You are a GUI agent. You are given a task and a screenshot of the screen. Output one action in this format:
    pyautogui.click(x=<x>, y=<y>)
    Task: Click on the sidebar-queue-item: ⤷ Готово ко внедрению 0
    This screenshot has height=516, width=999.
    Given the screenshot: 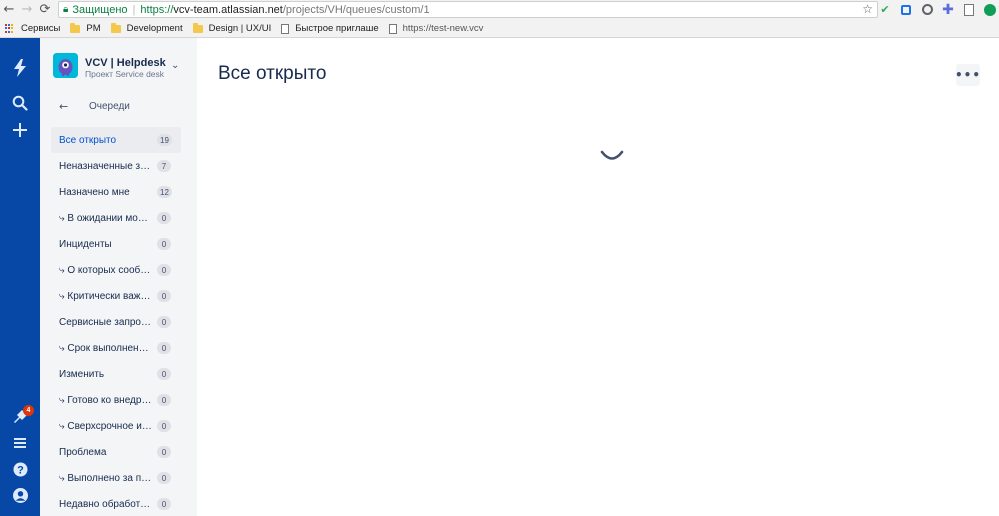 What is the action you would take?
    pyautogui.click(x=116, y=400)
    